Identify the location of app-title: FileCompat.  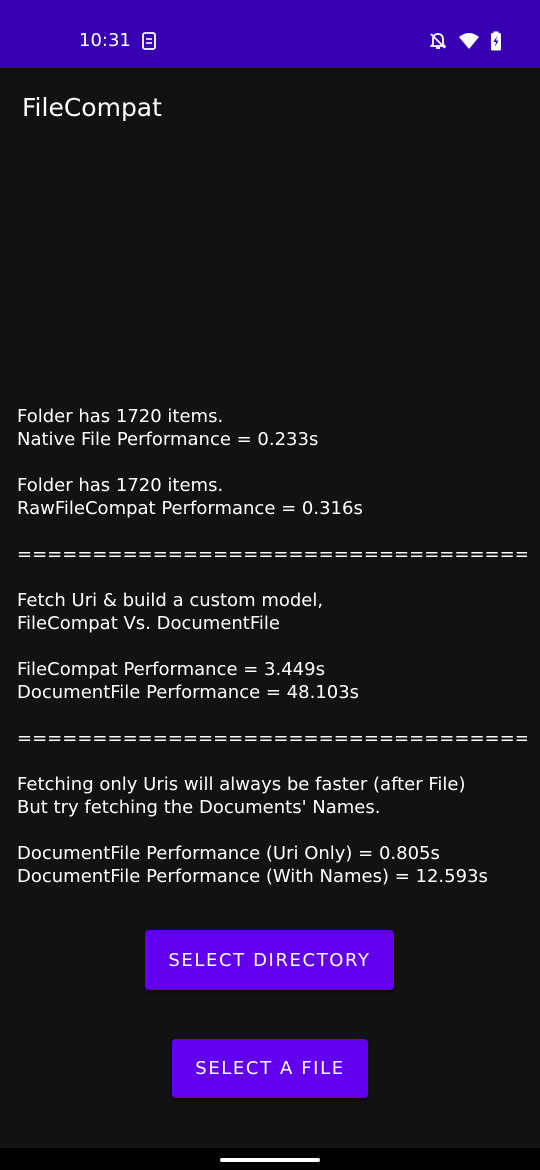
(92, 107).